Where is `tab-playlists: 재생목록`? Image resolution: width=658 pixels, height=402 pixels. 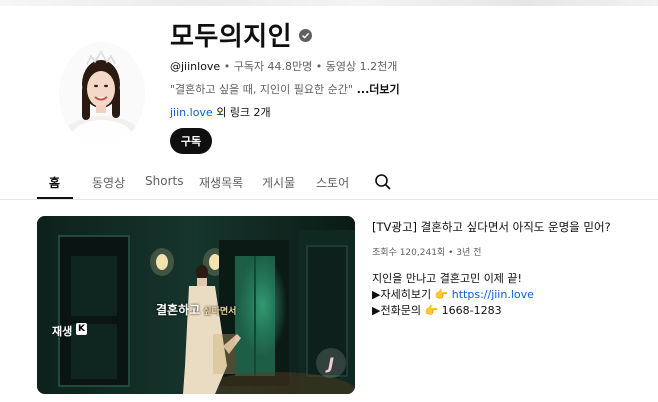
tab-playlists: 재생목록 is located at coordinates (221, 182).